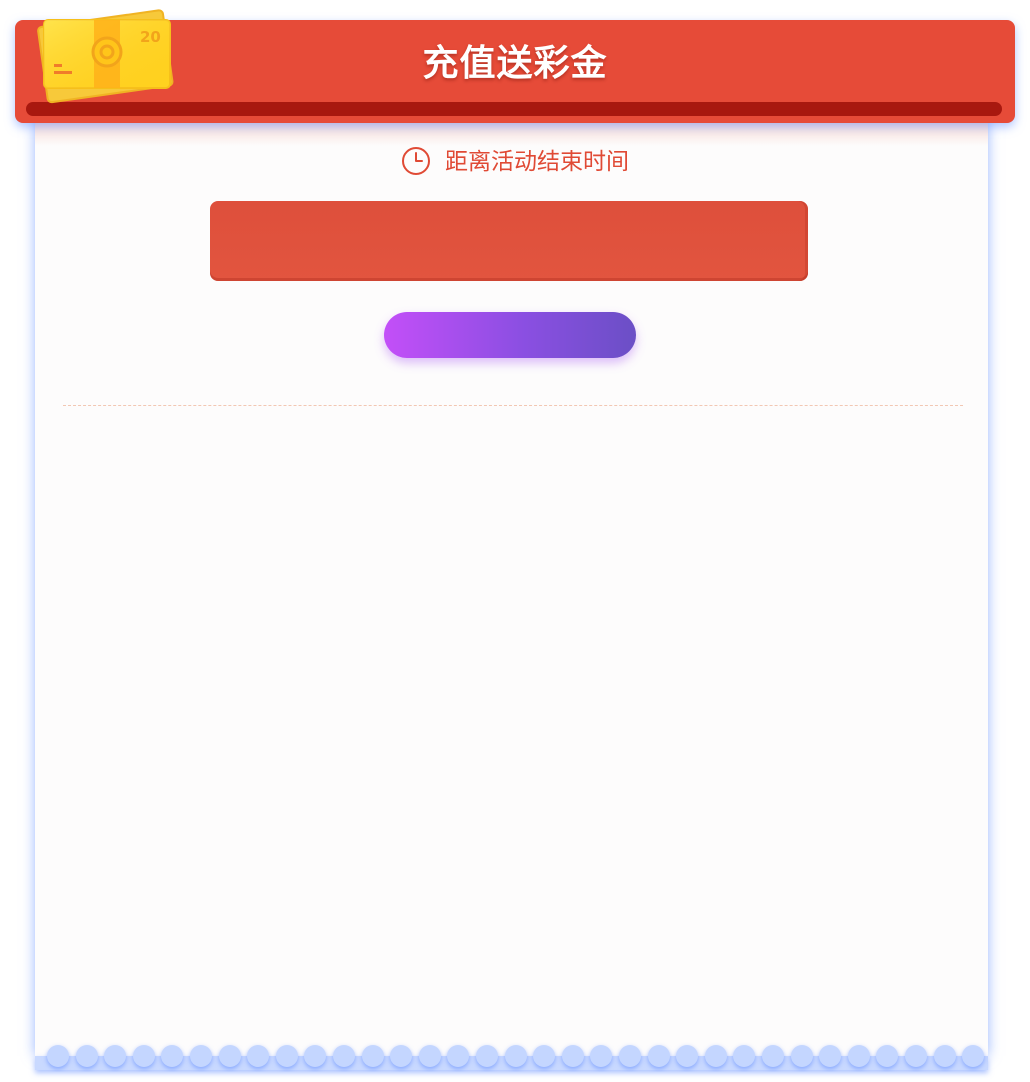 The image size is (1030, 1082). What do you see at coordinates (514, 109) in the screenshot?
I see `header-slot` at bounding box center [514, 109].